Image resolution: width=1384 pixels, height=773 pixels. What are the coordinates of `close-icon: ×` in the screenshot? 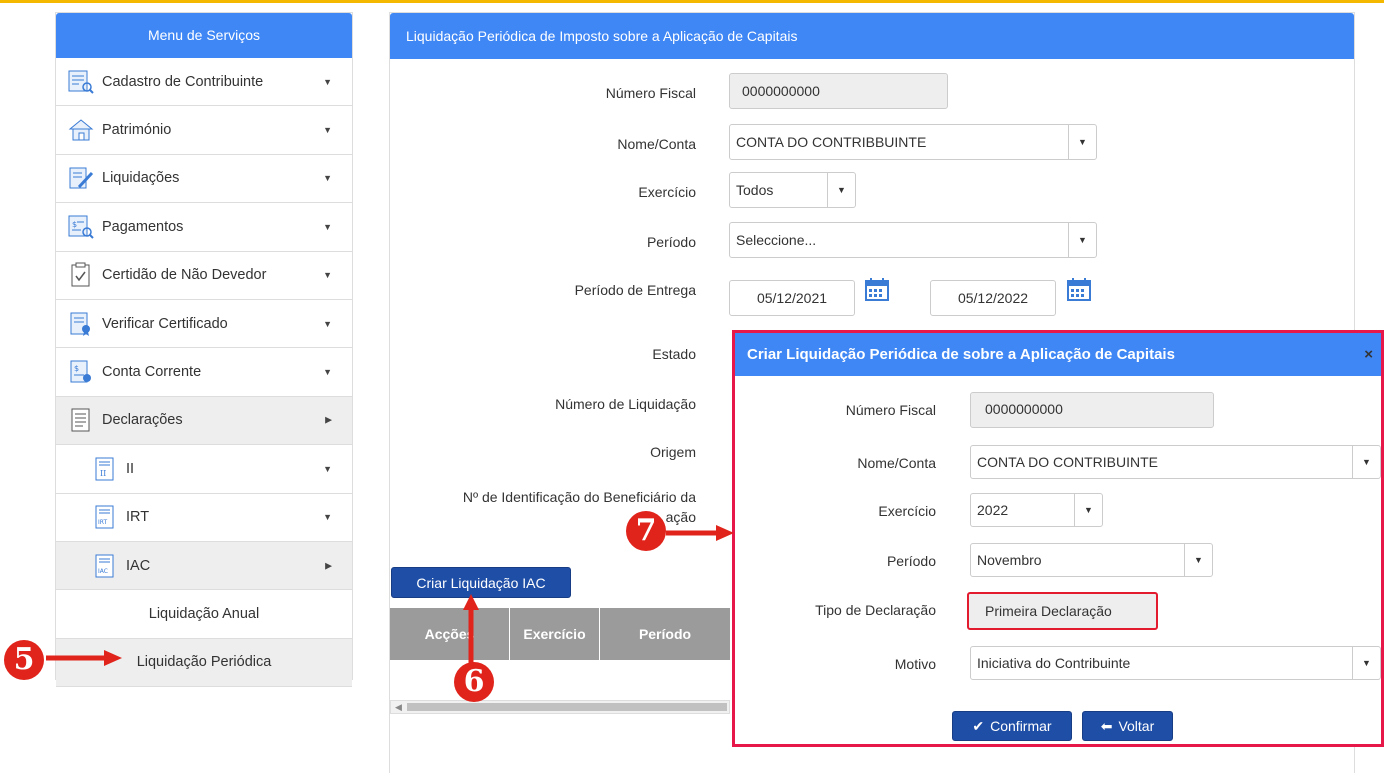 It's located at (1368, 354).